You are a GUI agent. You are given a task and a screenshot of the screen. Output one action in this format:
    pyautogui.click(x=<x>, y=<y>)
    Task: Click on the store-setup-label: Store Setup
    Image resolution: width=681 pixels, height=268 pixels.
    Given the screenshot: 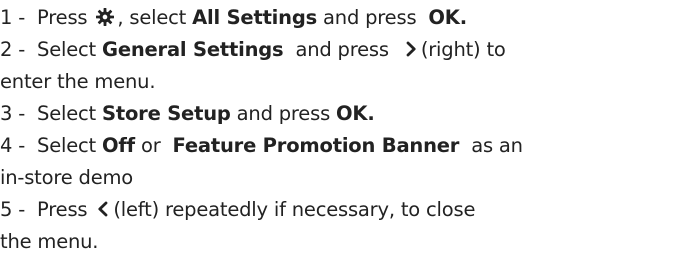 What is the action you would take?
    pyautogui.click(x=166, y=113)
    